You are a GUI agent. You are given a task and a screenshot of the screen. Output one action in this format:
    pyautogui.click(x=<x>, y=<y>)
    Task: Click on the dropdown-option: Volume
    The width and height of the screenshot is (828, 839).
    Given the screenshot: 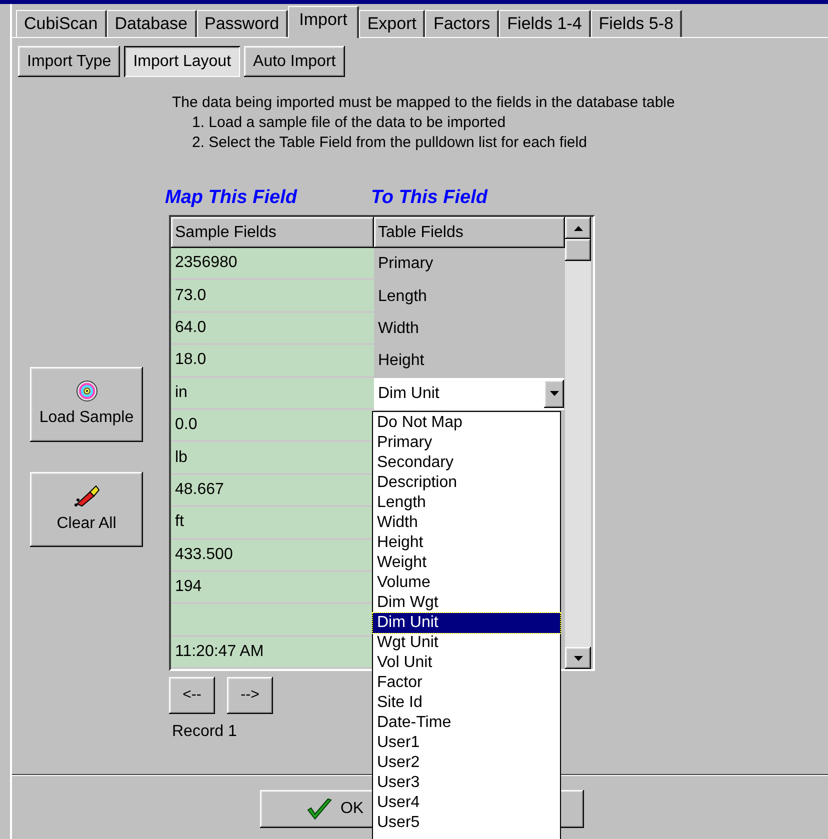 What is the action you would take?
    pyautogui.click(x=466, y=583)
    